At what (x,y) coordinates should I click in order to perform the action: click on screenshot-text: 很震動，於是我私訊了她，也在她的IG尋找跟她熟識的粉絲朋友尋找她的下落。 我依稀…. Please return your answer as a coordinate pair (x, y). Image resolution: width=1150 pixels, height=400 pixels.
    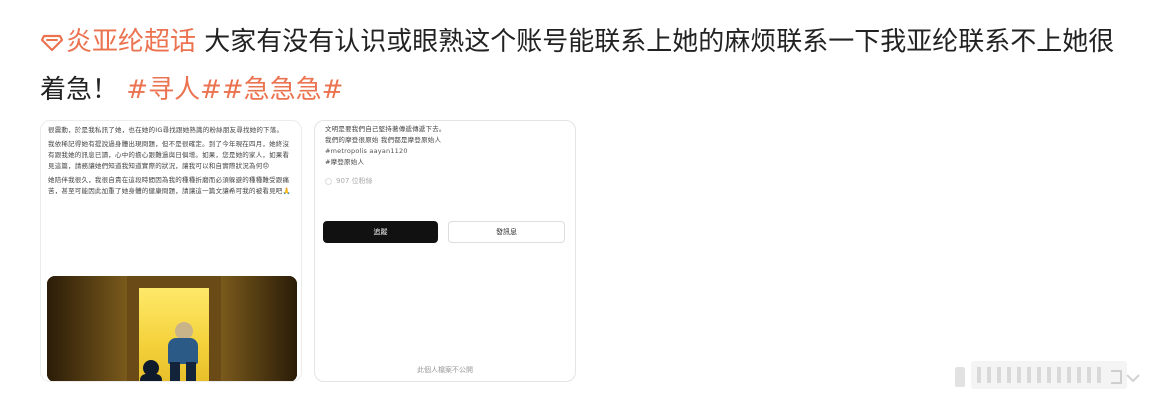
    Looking at the image, I should click on (171, 159).